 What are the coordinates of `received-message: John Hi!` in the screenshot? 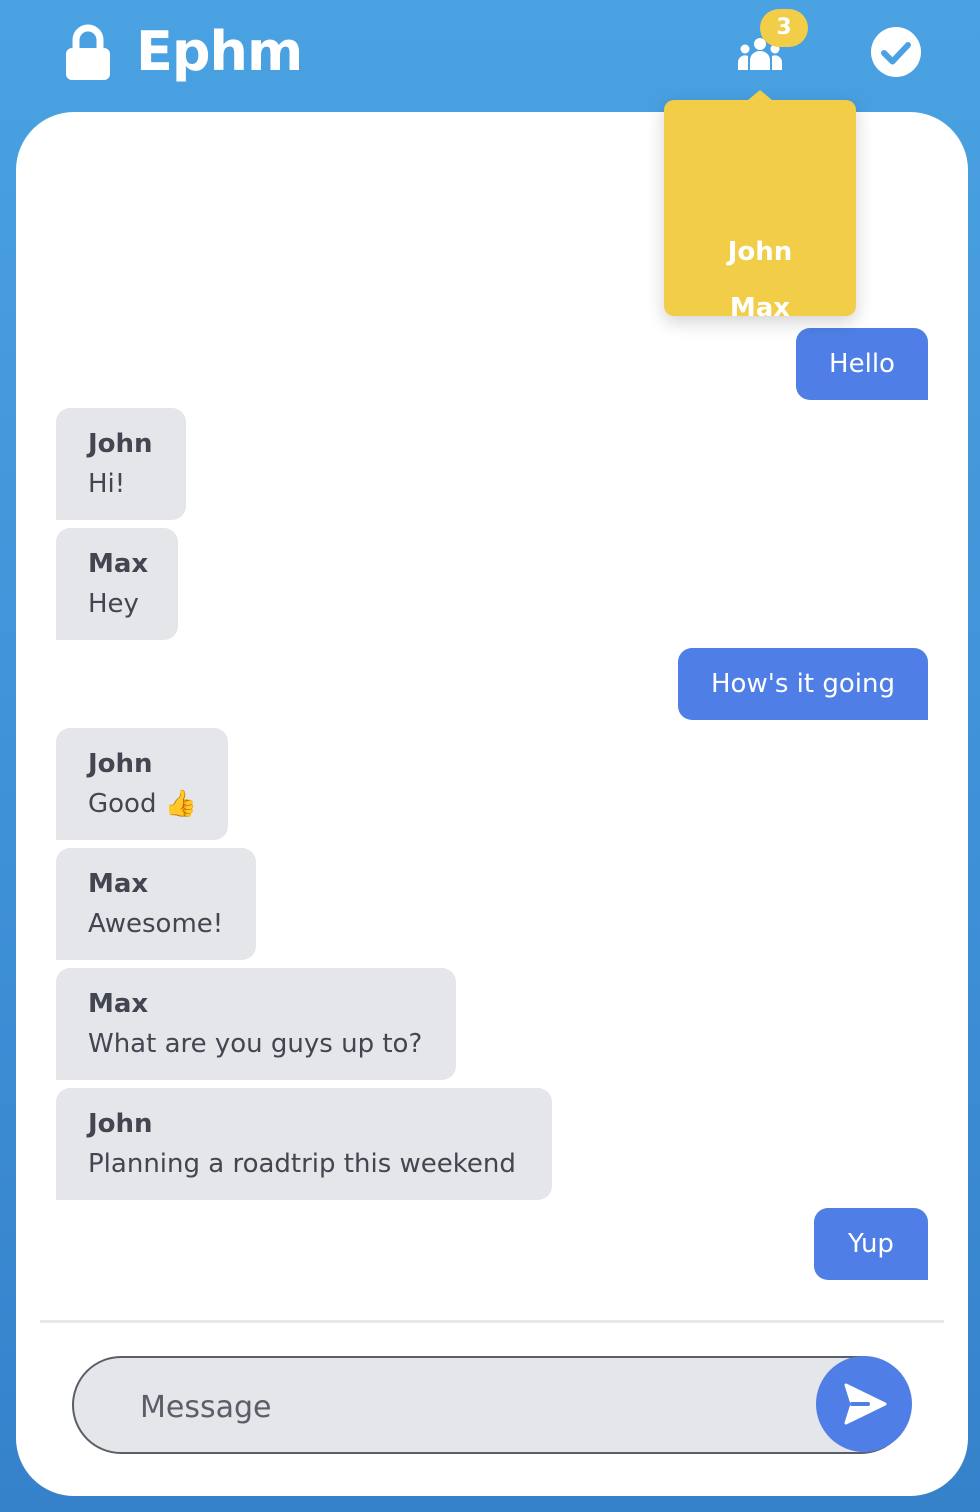 It's located at (121, 464).